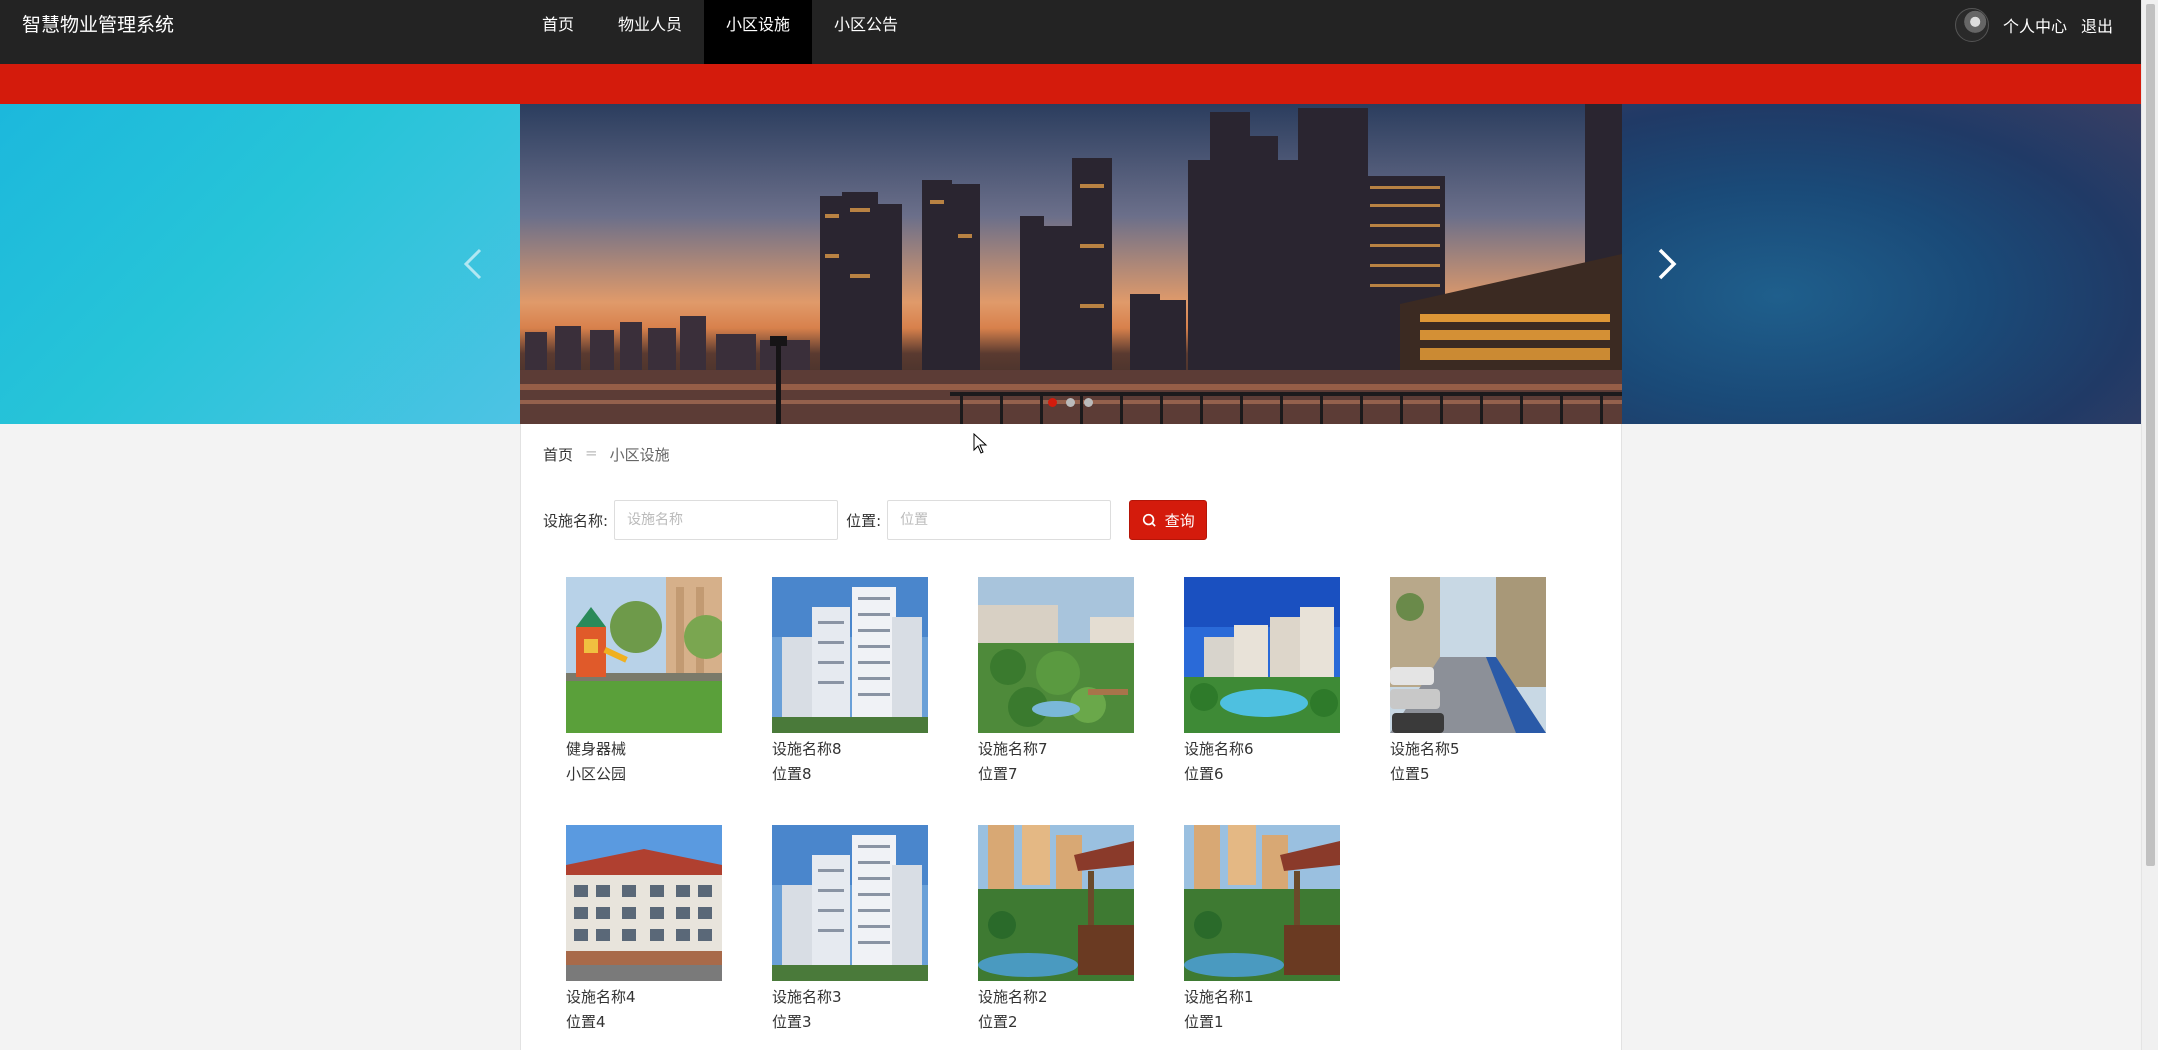 The image size is (2158, 1050). I want to click on app-title: 智慧物业管理系统, so click(98, 25).